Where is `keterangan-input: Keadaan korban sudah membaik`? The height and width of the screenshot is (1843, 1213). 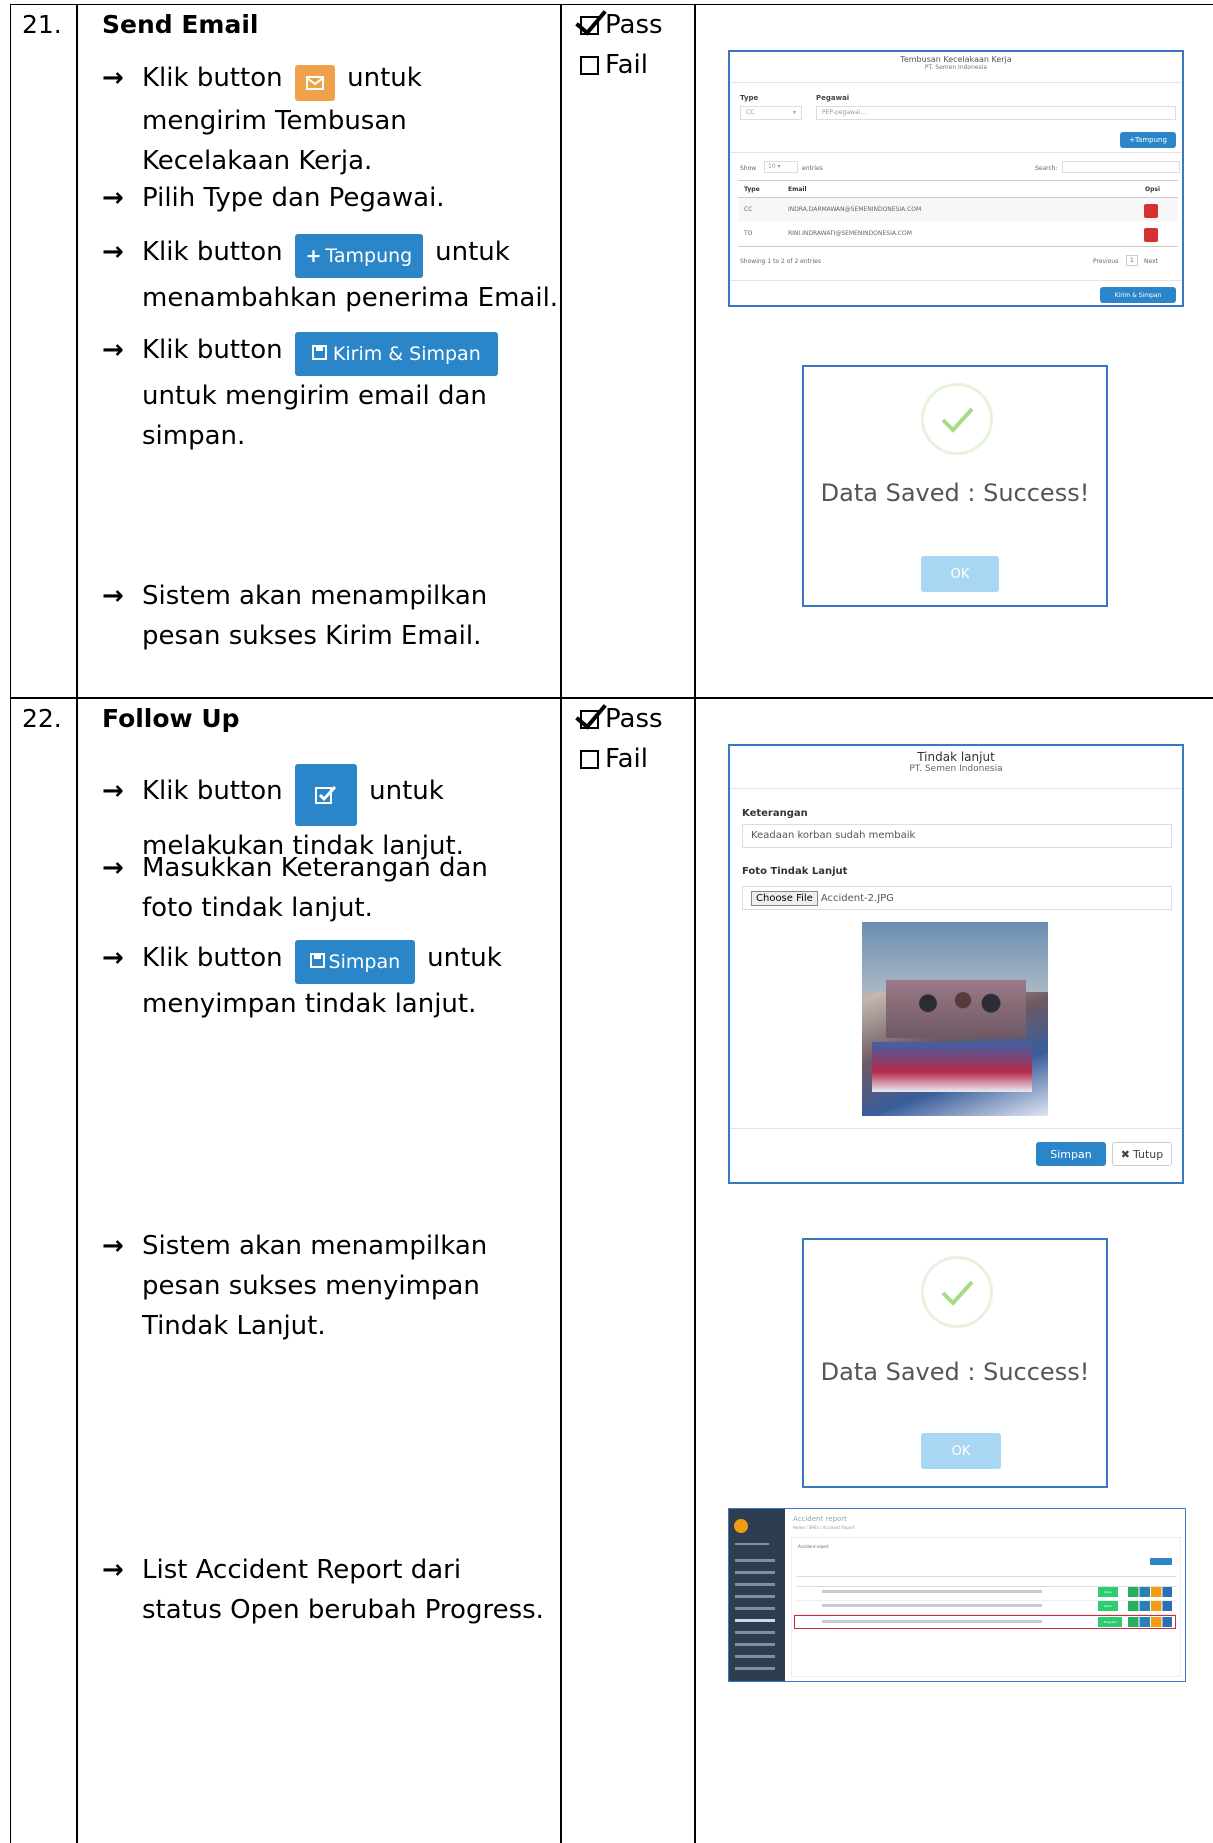 keterangan-input: Keadaan korban sudah membaik is located at coordinates (957, 836).